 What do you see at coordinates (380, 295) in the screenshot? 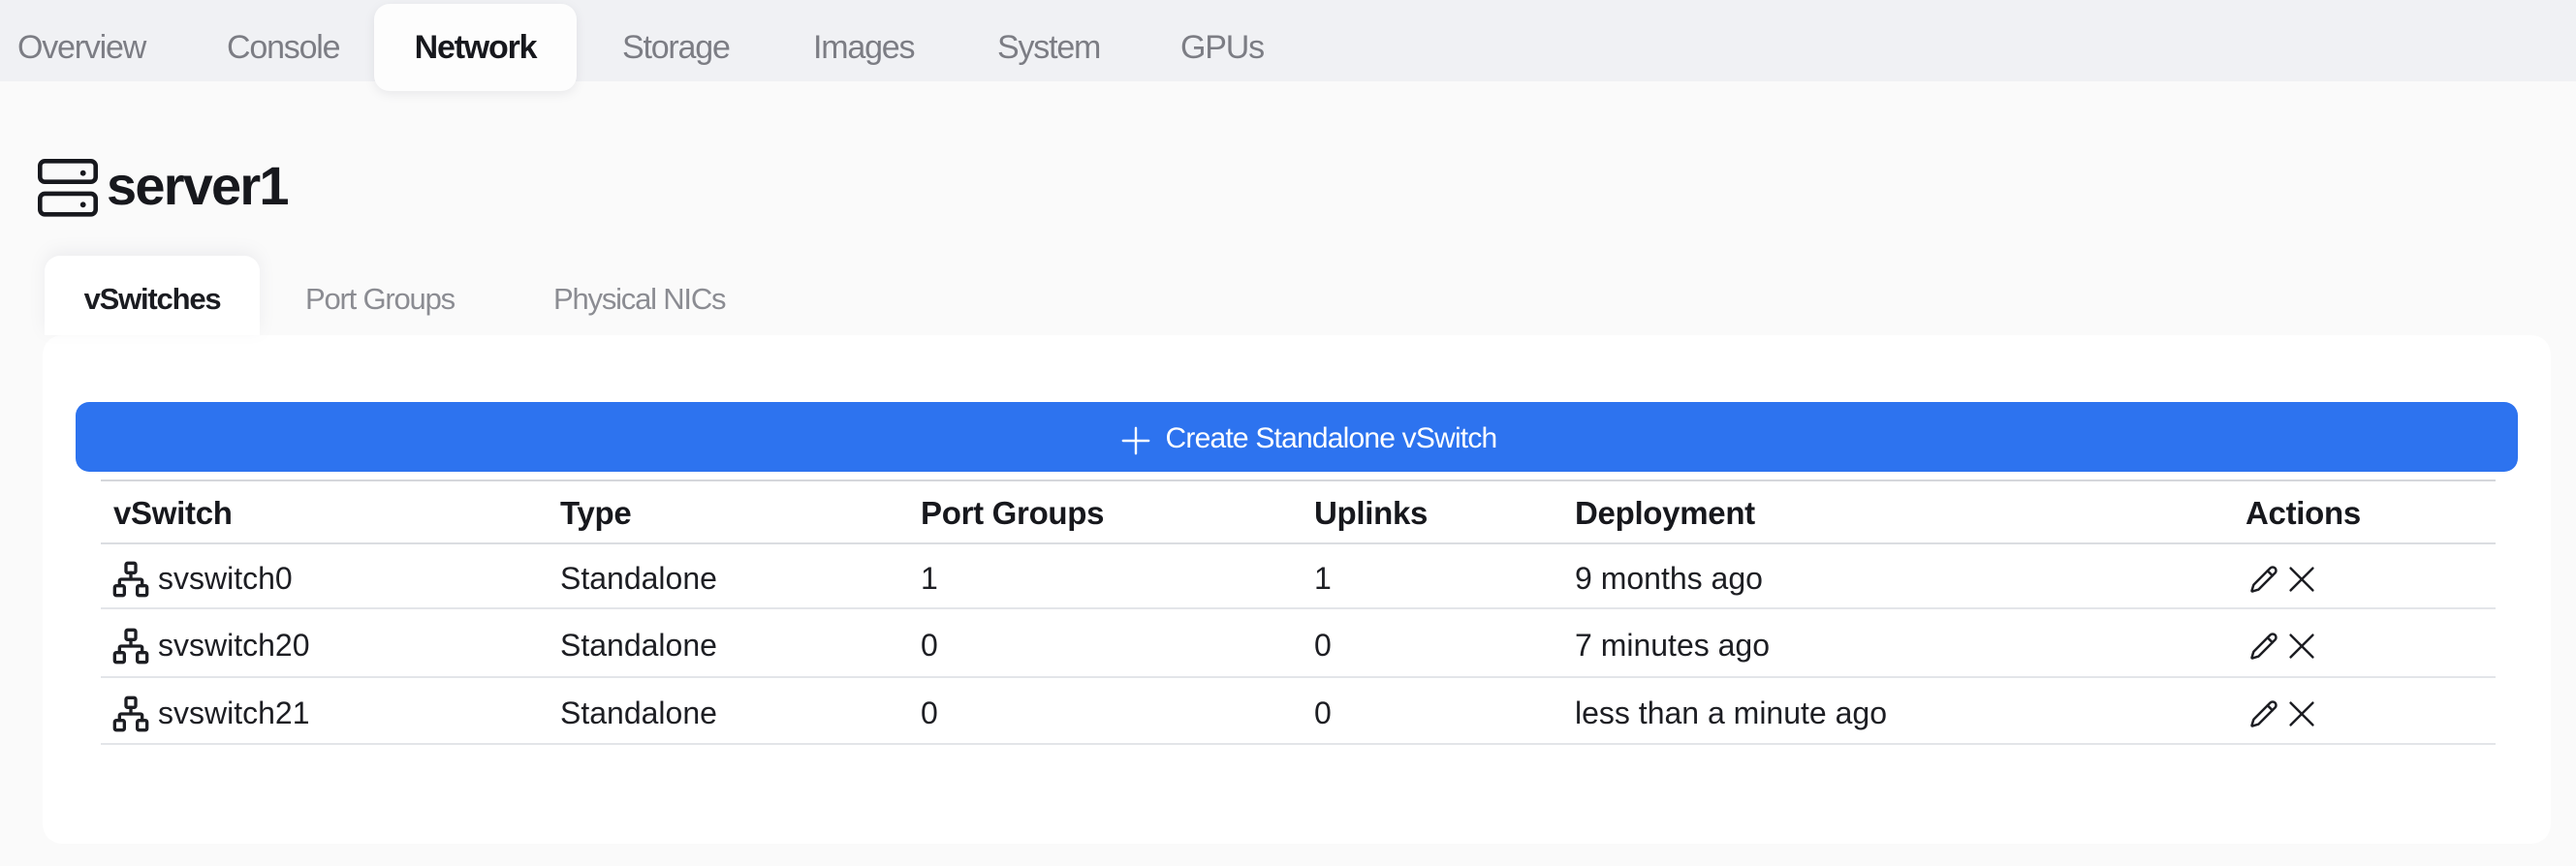
I see `subtab-port-groups: Port Groups` at bounding box center [380, 295].